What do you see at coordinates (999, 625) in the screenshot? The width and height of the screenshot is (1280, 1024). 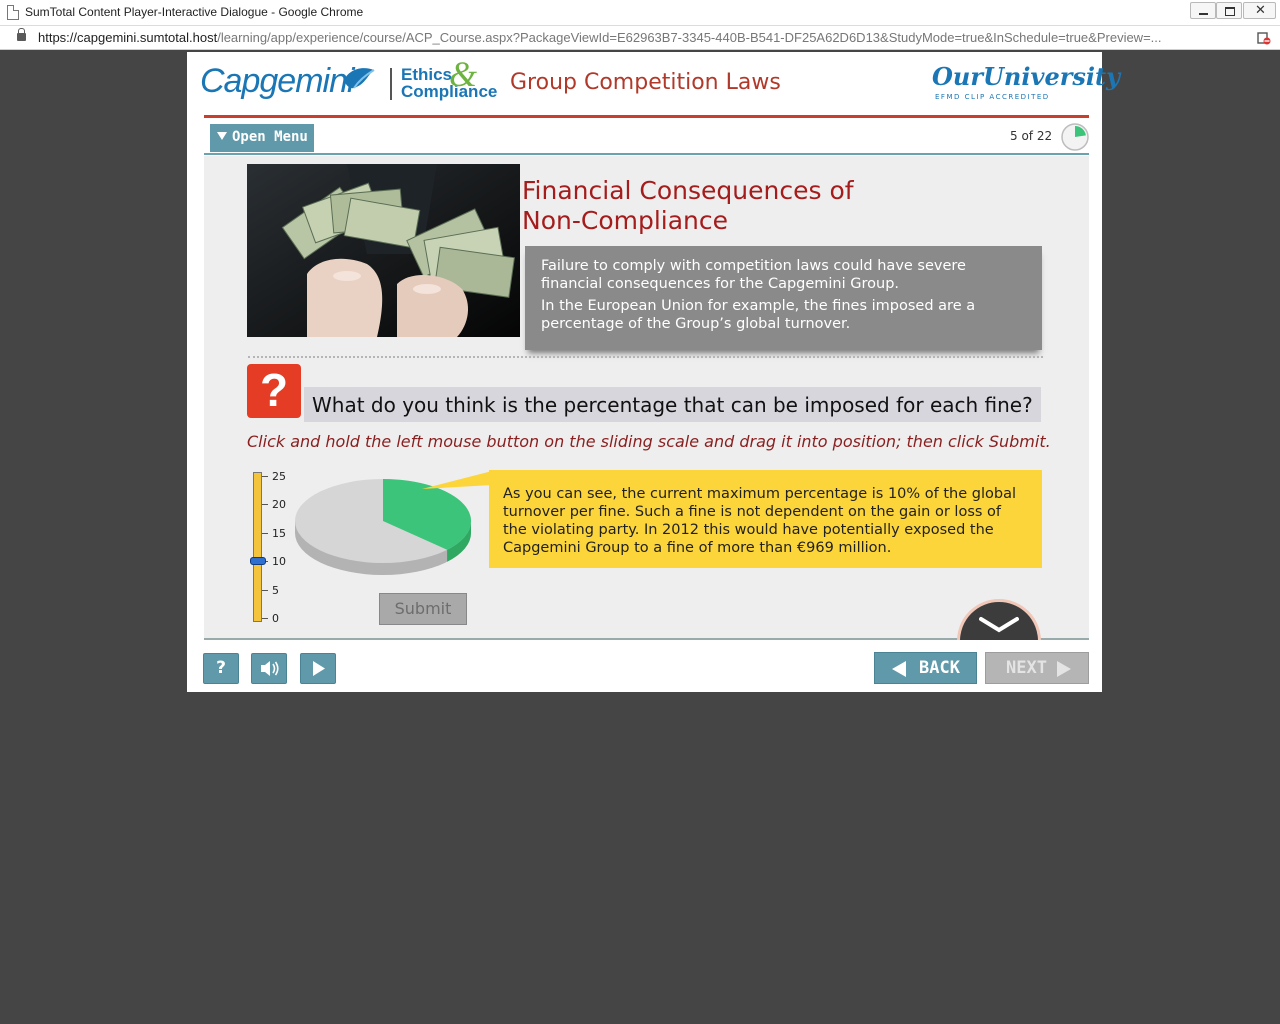 I see `chevron-down-icon` at bounding box center [999, 625].